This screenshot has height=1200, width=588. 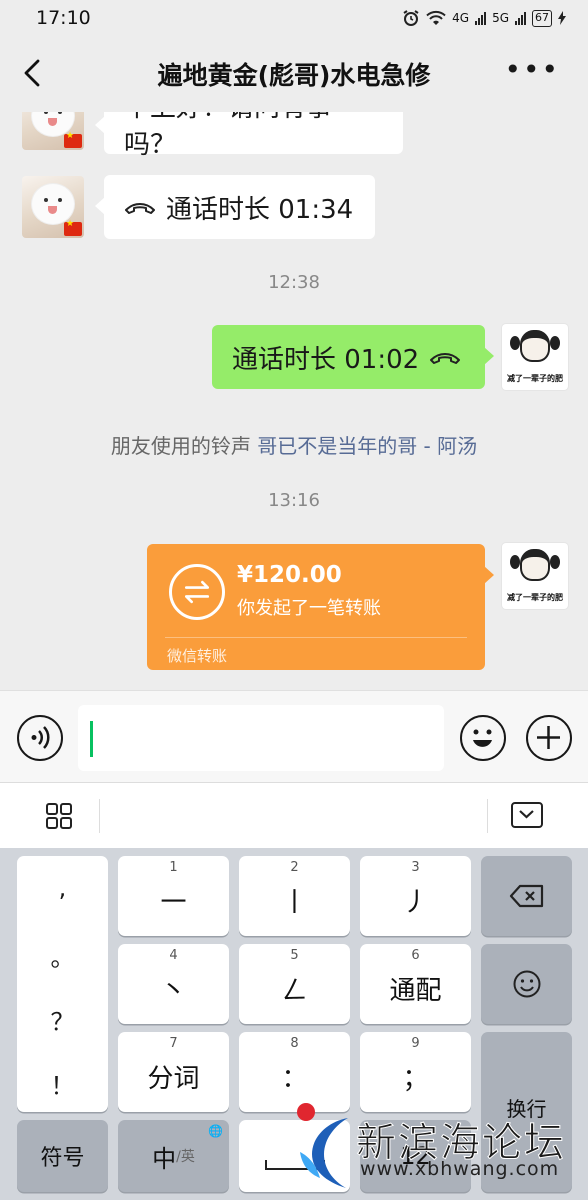 I want to click on transfer-divider, so click(x=316, y=637).